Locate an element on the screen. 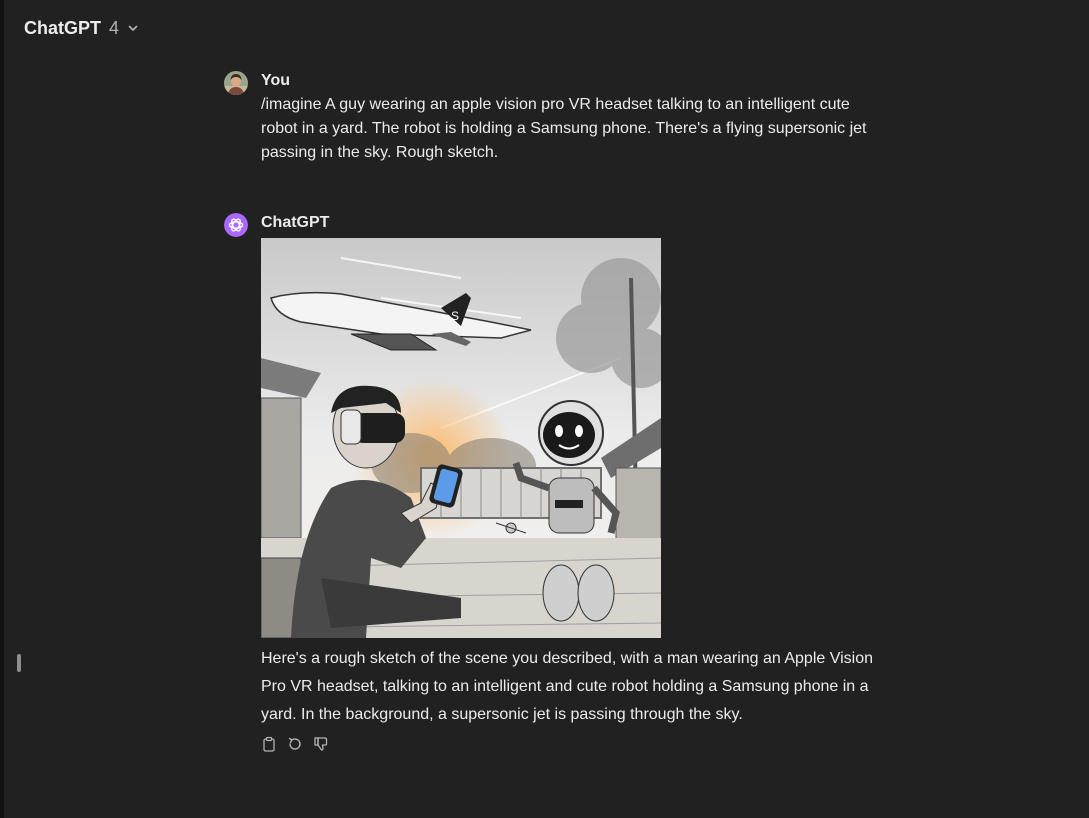 The width and height of the screenshot is (1089, 818). chatgpt-logo-icon is located at coordinates (236, 225).